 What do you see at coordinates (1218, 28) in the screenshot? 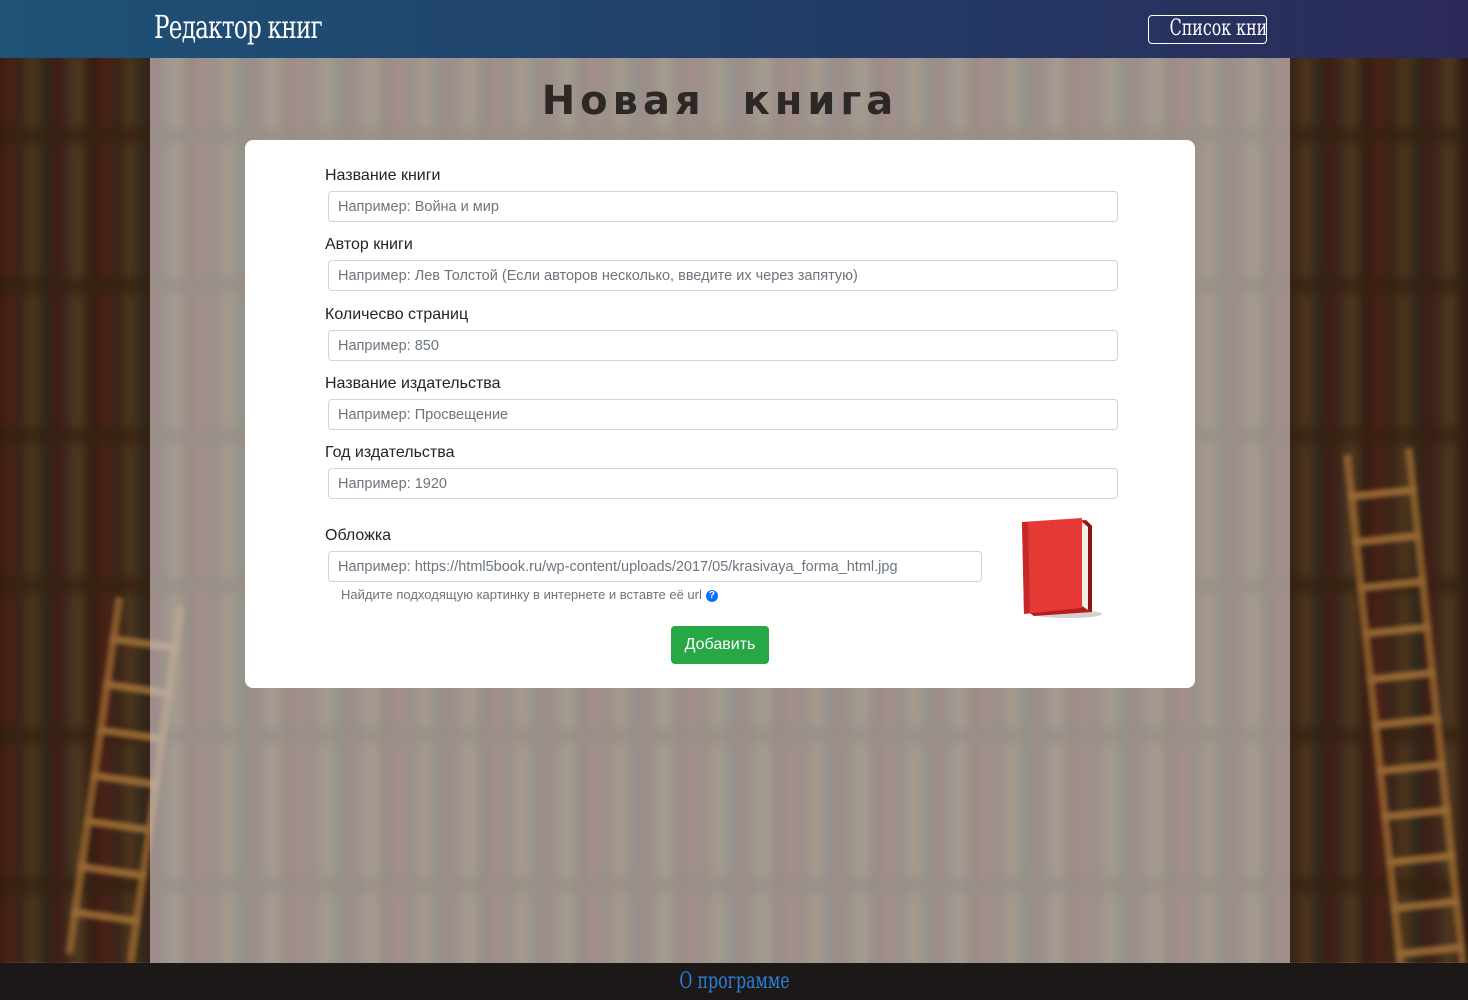
I see `book-list-label: Список книг` at bounding box center [1218, 28].